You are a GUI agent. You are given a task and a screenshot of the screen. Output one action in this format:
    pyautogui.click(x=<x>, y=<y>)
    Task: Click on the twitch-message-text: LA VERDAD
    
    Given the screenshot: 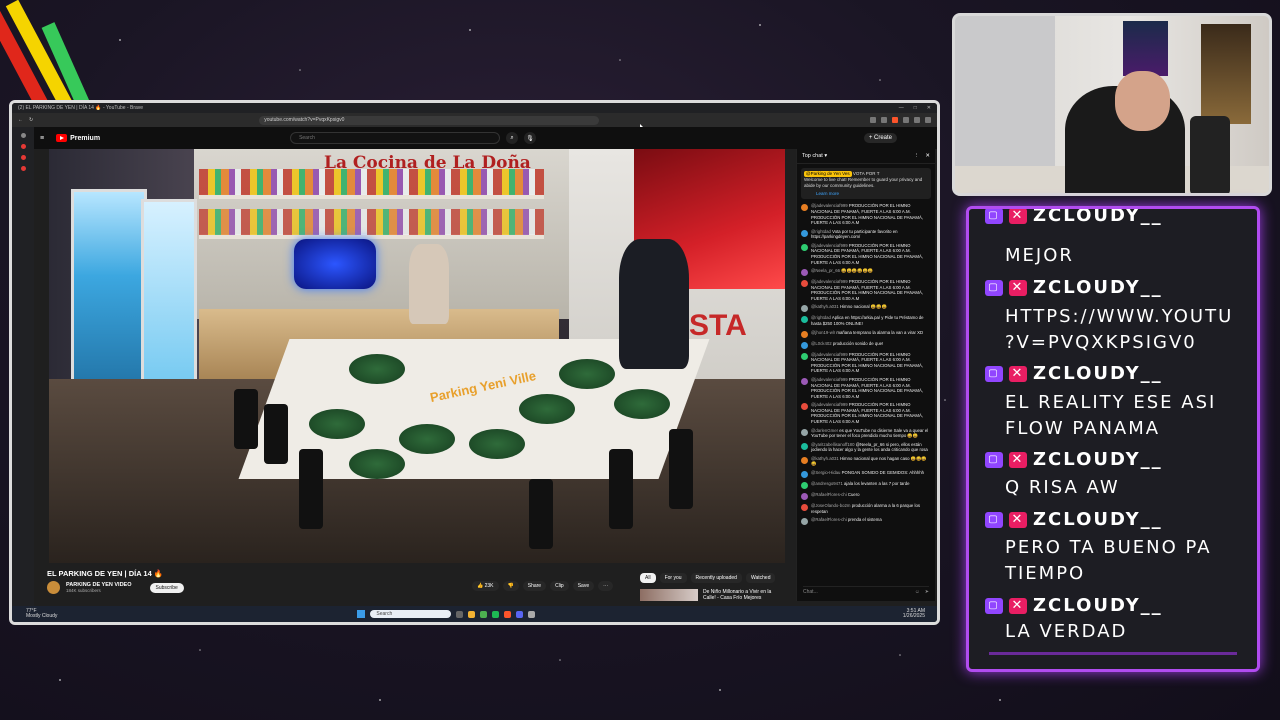 What is the action you would take?
    pyautogui.click(x=1066, y=631)
    